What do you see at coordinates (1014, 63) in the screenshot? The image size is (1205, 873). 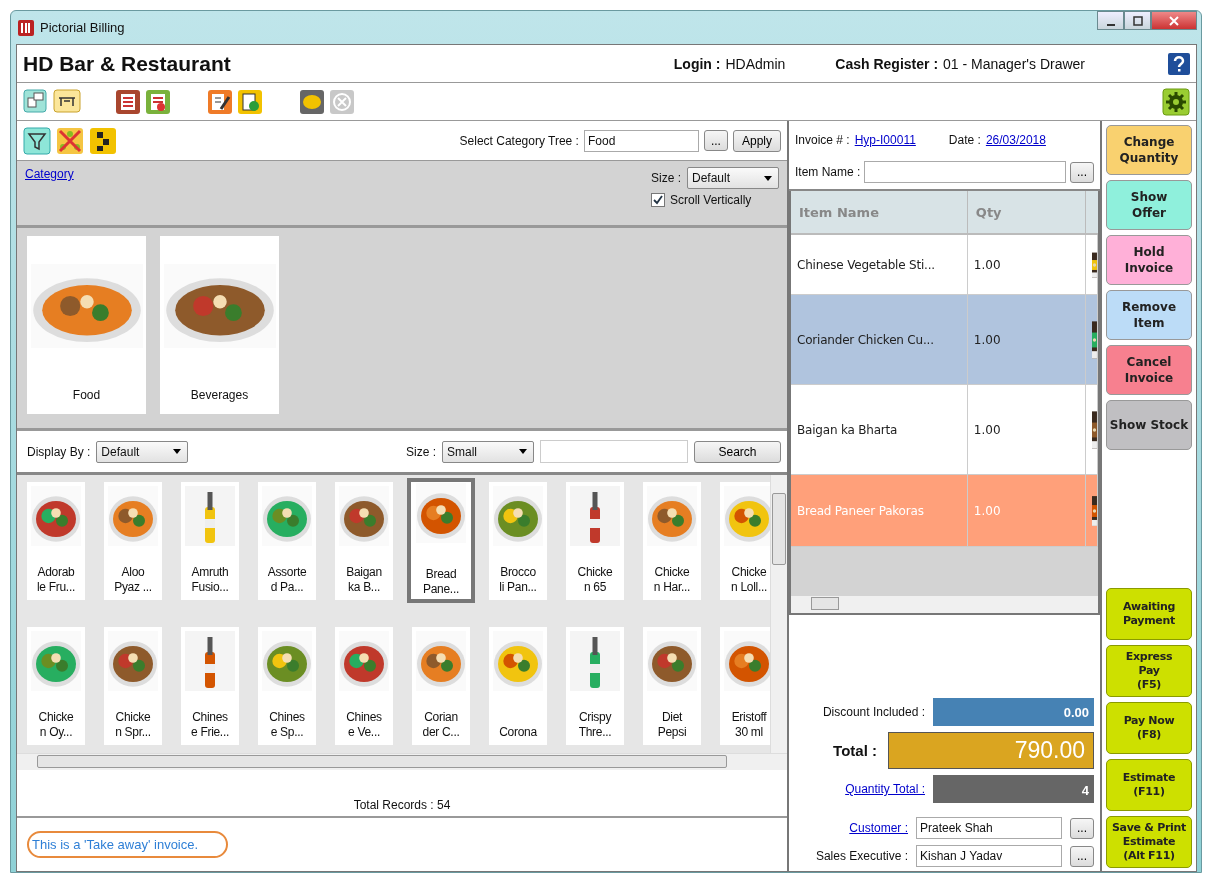 I see `register-value: 01 - Manager's Drawer` at bounding box center [1014, 63].